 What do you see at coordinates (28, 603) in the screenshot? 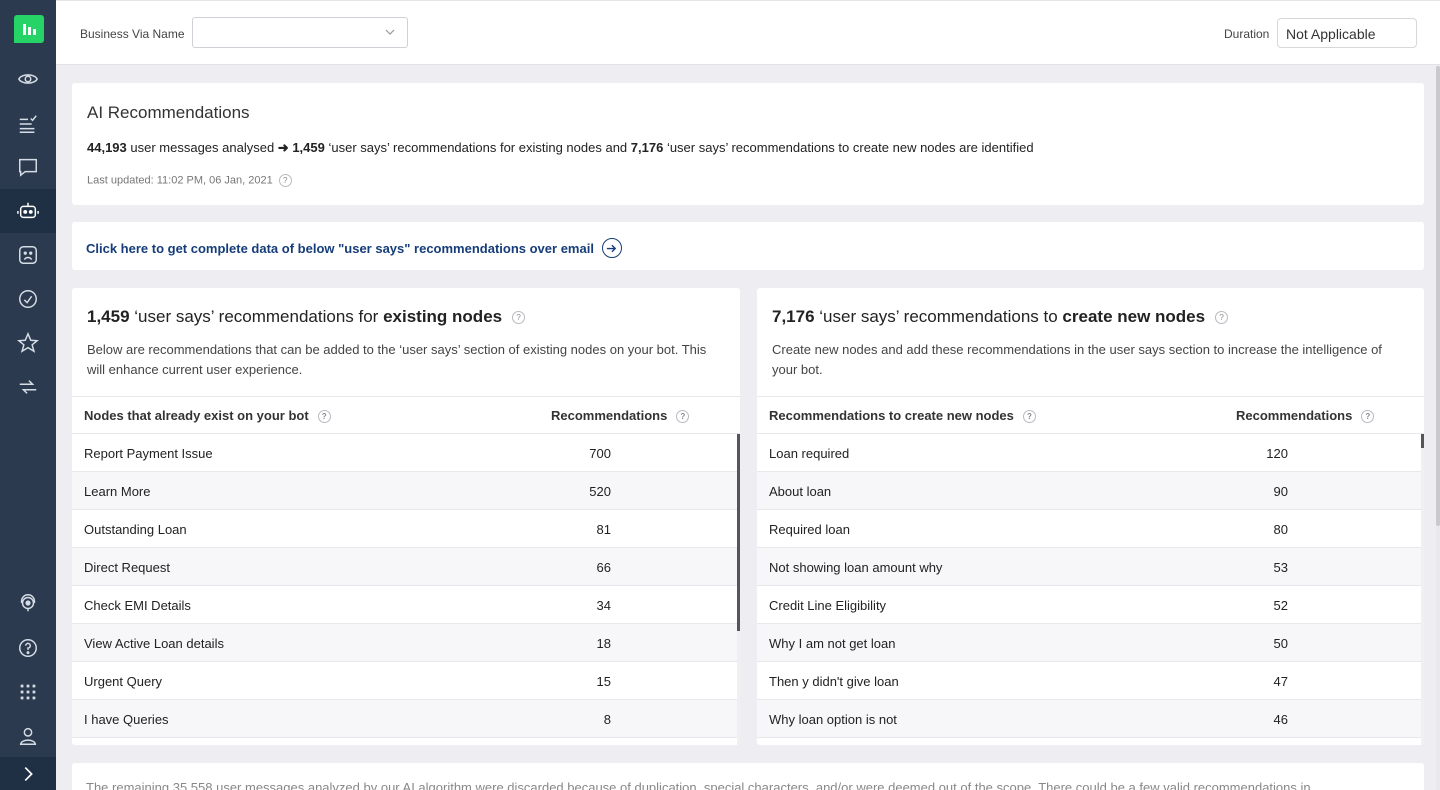
I see `support-icon` at bounding box center [28, 603].